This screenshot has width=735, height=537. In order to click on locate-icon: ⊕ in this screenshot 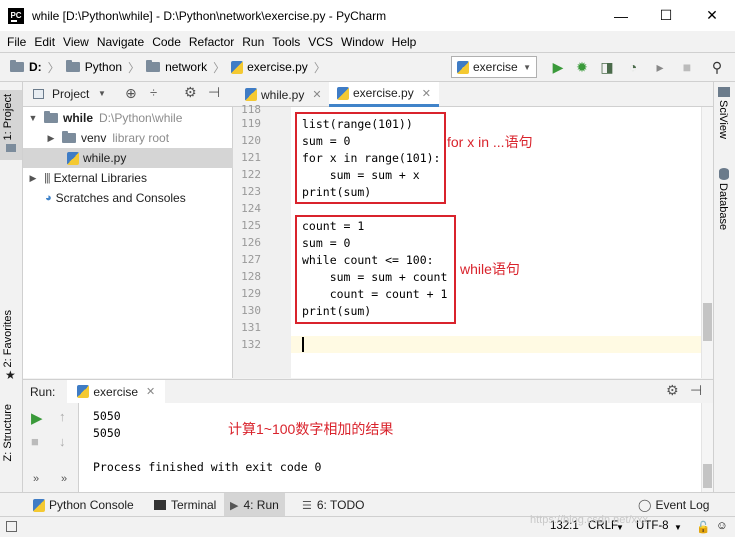, I will do `click(131, 93)`.